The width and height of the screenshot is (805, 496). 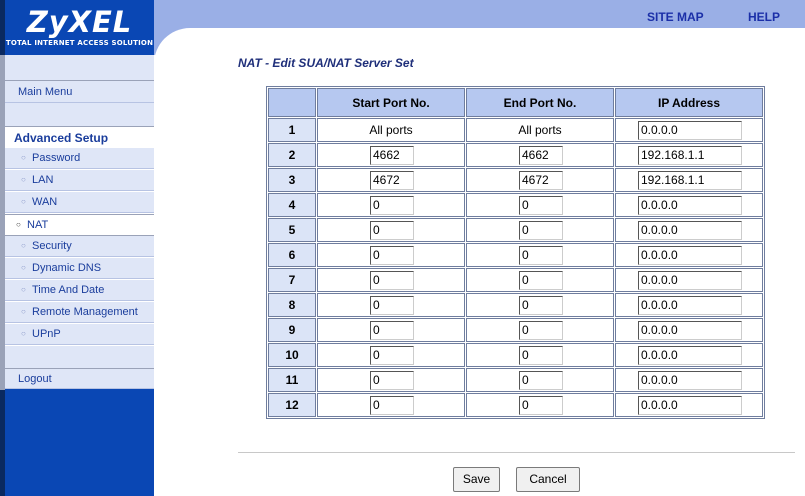 I want to click on sidebar-item-label: UPnP, so click(x=46, y=334).